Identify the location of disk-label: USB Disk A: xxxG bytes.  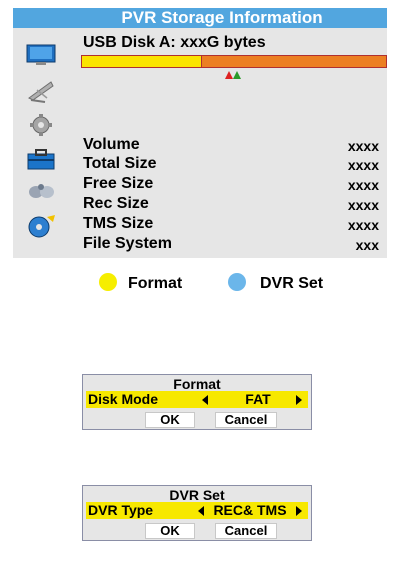
(174, 42).